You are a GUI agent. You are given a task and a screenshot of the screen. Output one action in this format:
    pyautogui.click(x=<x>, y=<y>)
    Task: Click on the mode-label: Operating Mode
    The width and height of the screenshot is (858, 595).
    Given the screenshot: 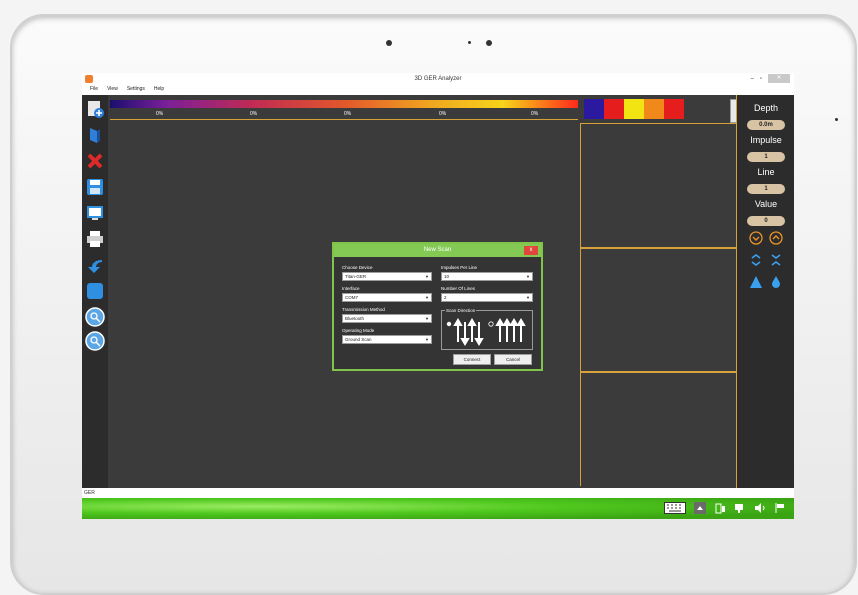 What is the action you would take?
    pyautogui.click(x=358, y=330)
    